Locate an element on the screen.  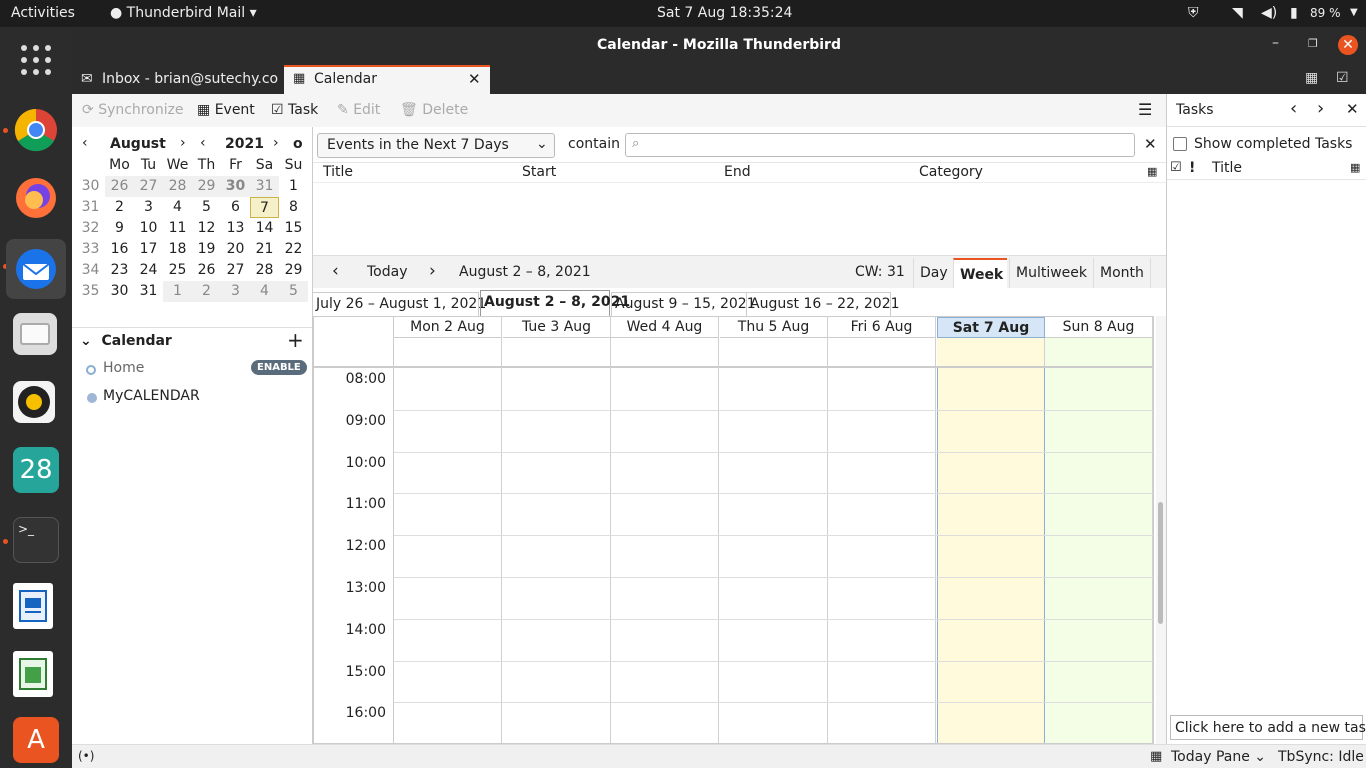
app-menu: ● Thunderbird Mail ▾ is located at coordinates (183, 13).